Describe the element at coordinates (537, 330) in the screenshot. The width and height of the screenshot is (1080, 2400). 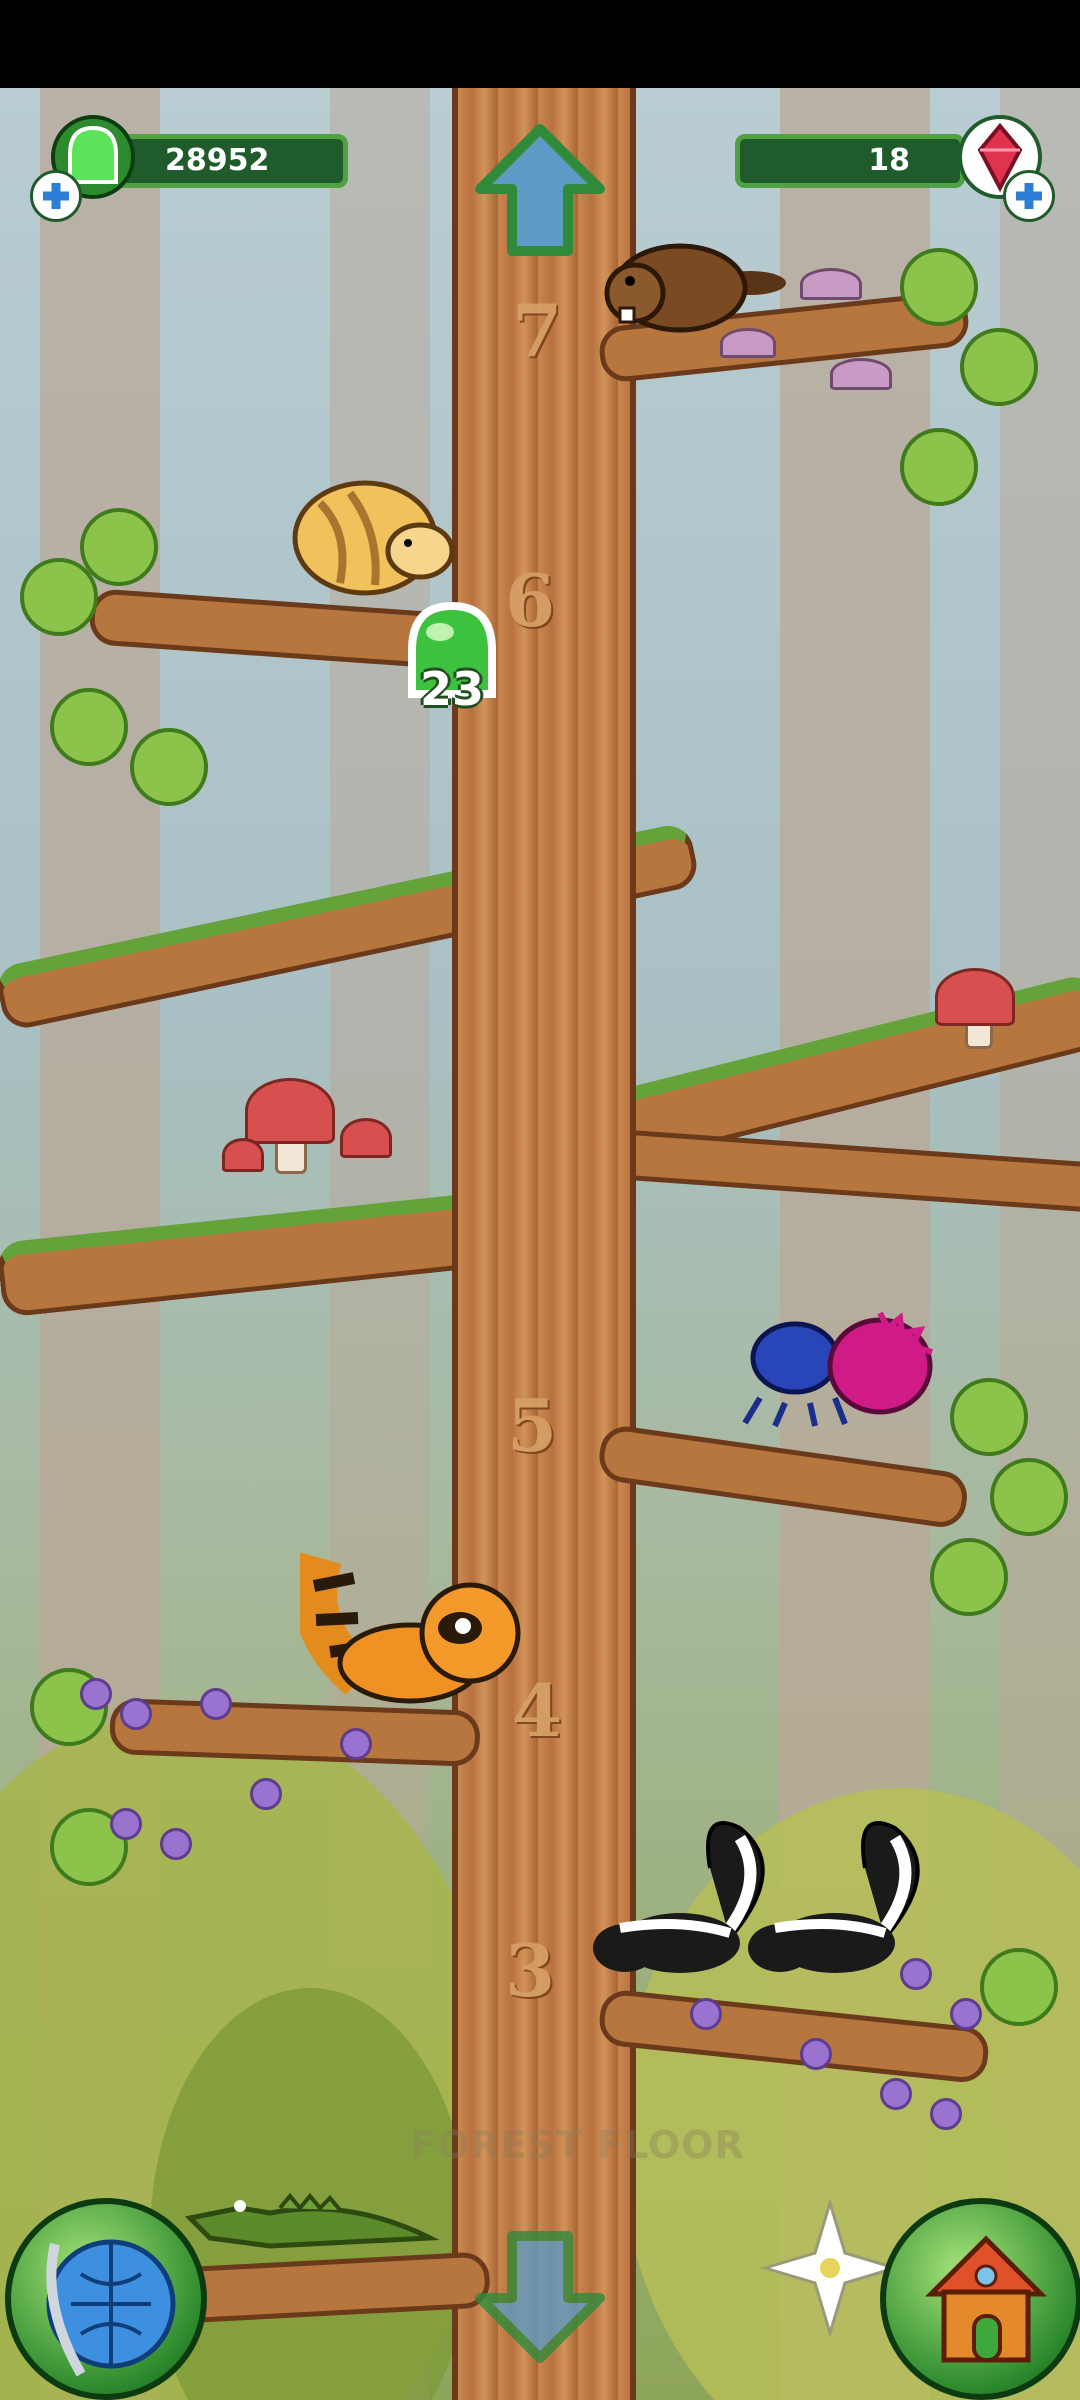
I see `floor-number-7: 7` at that location.